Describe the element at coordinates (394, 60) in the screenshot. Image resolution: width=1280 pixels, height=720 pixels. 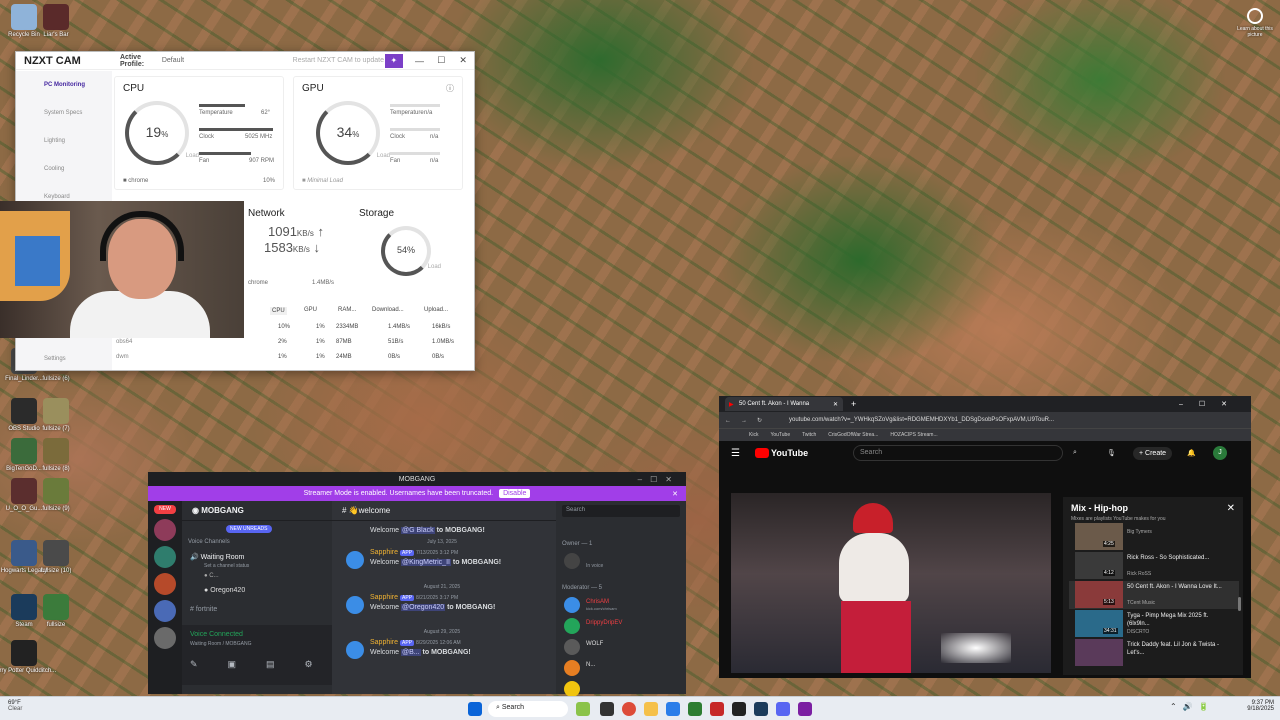
I see `update-icon: ✦` at that location.